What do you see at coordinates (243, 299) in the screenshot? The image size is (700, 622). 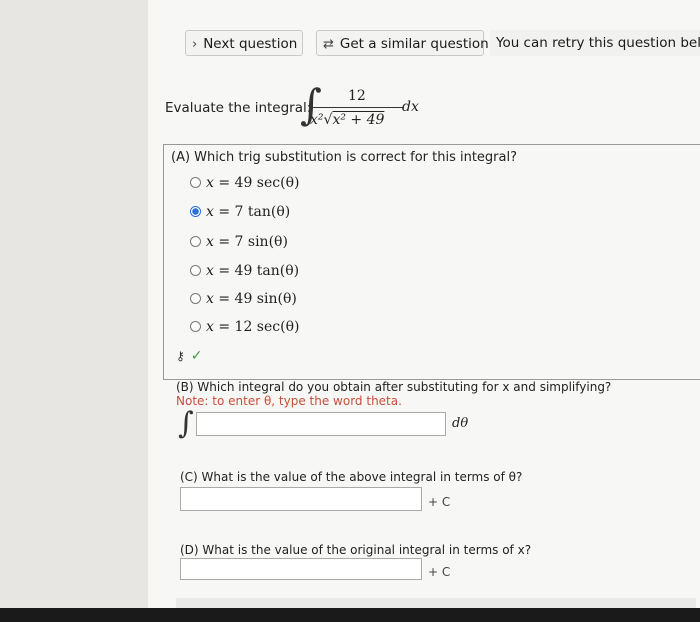 I see `option-5: x = 49 sin(θ)` at bounding box center [243, 299].